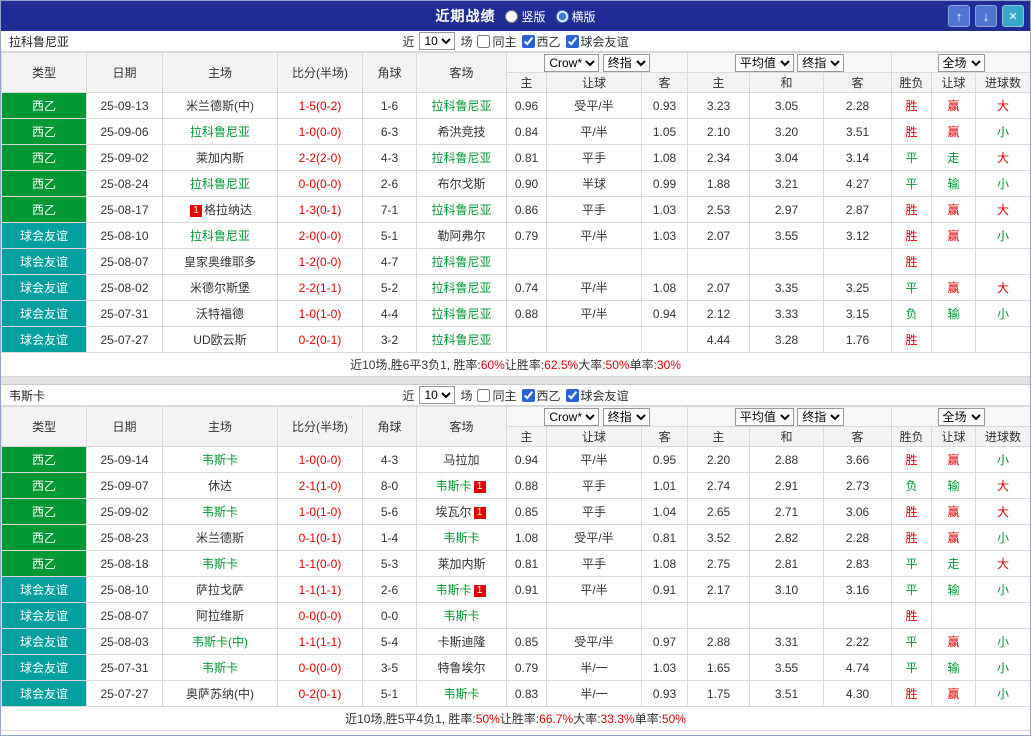  I want to click on asia-home-odds, so click(526, 261).